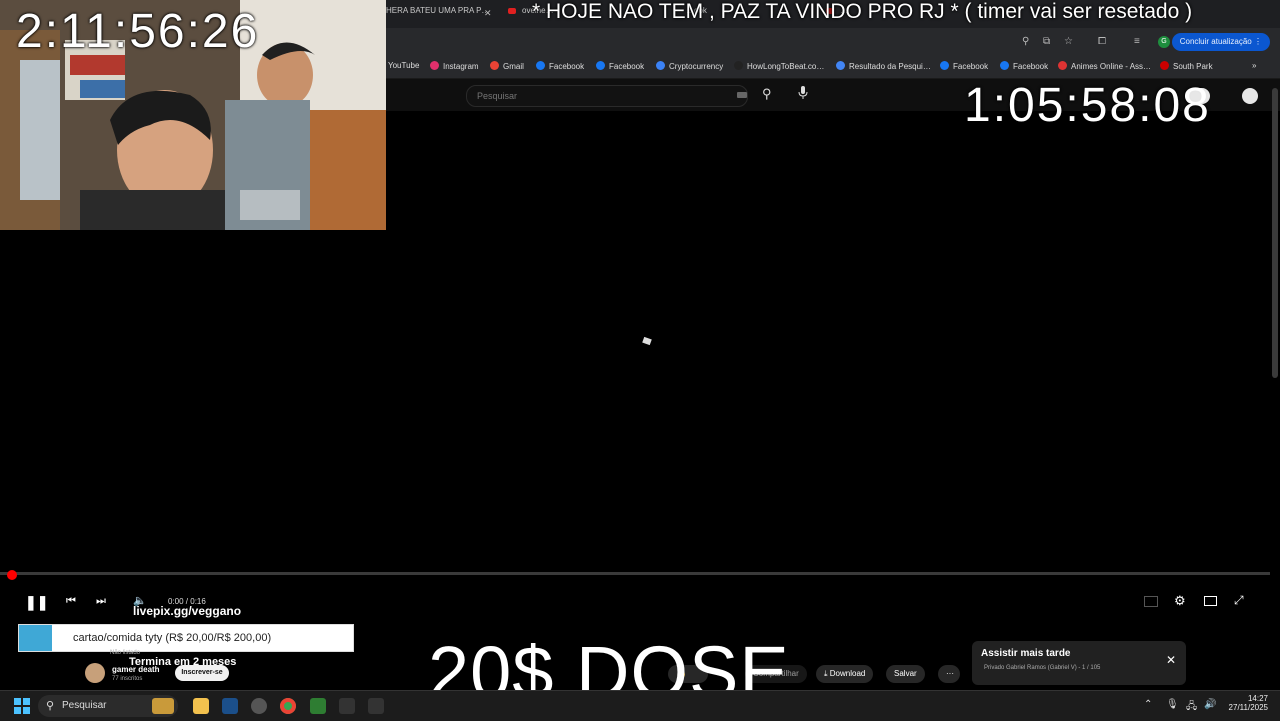  Describe the element at coordinates (71, 601) in the screenshot. I see `previous-icon: ⏮` at that location.